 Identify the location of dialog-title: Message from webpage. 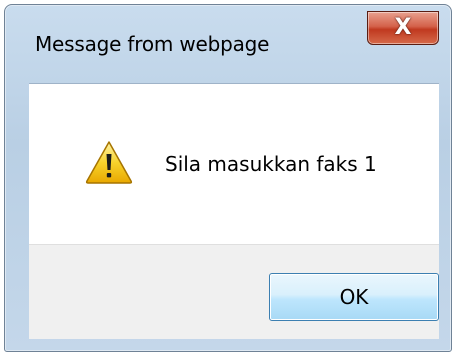
(152, 44).